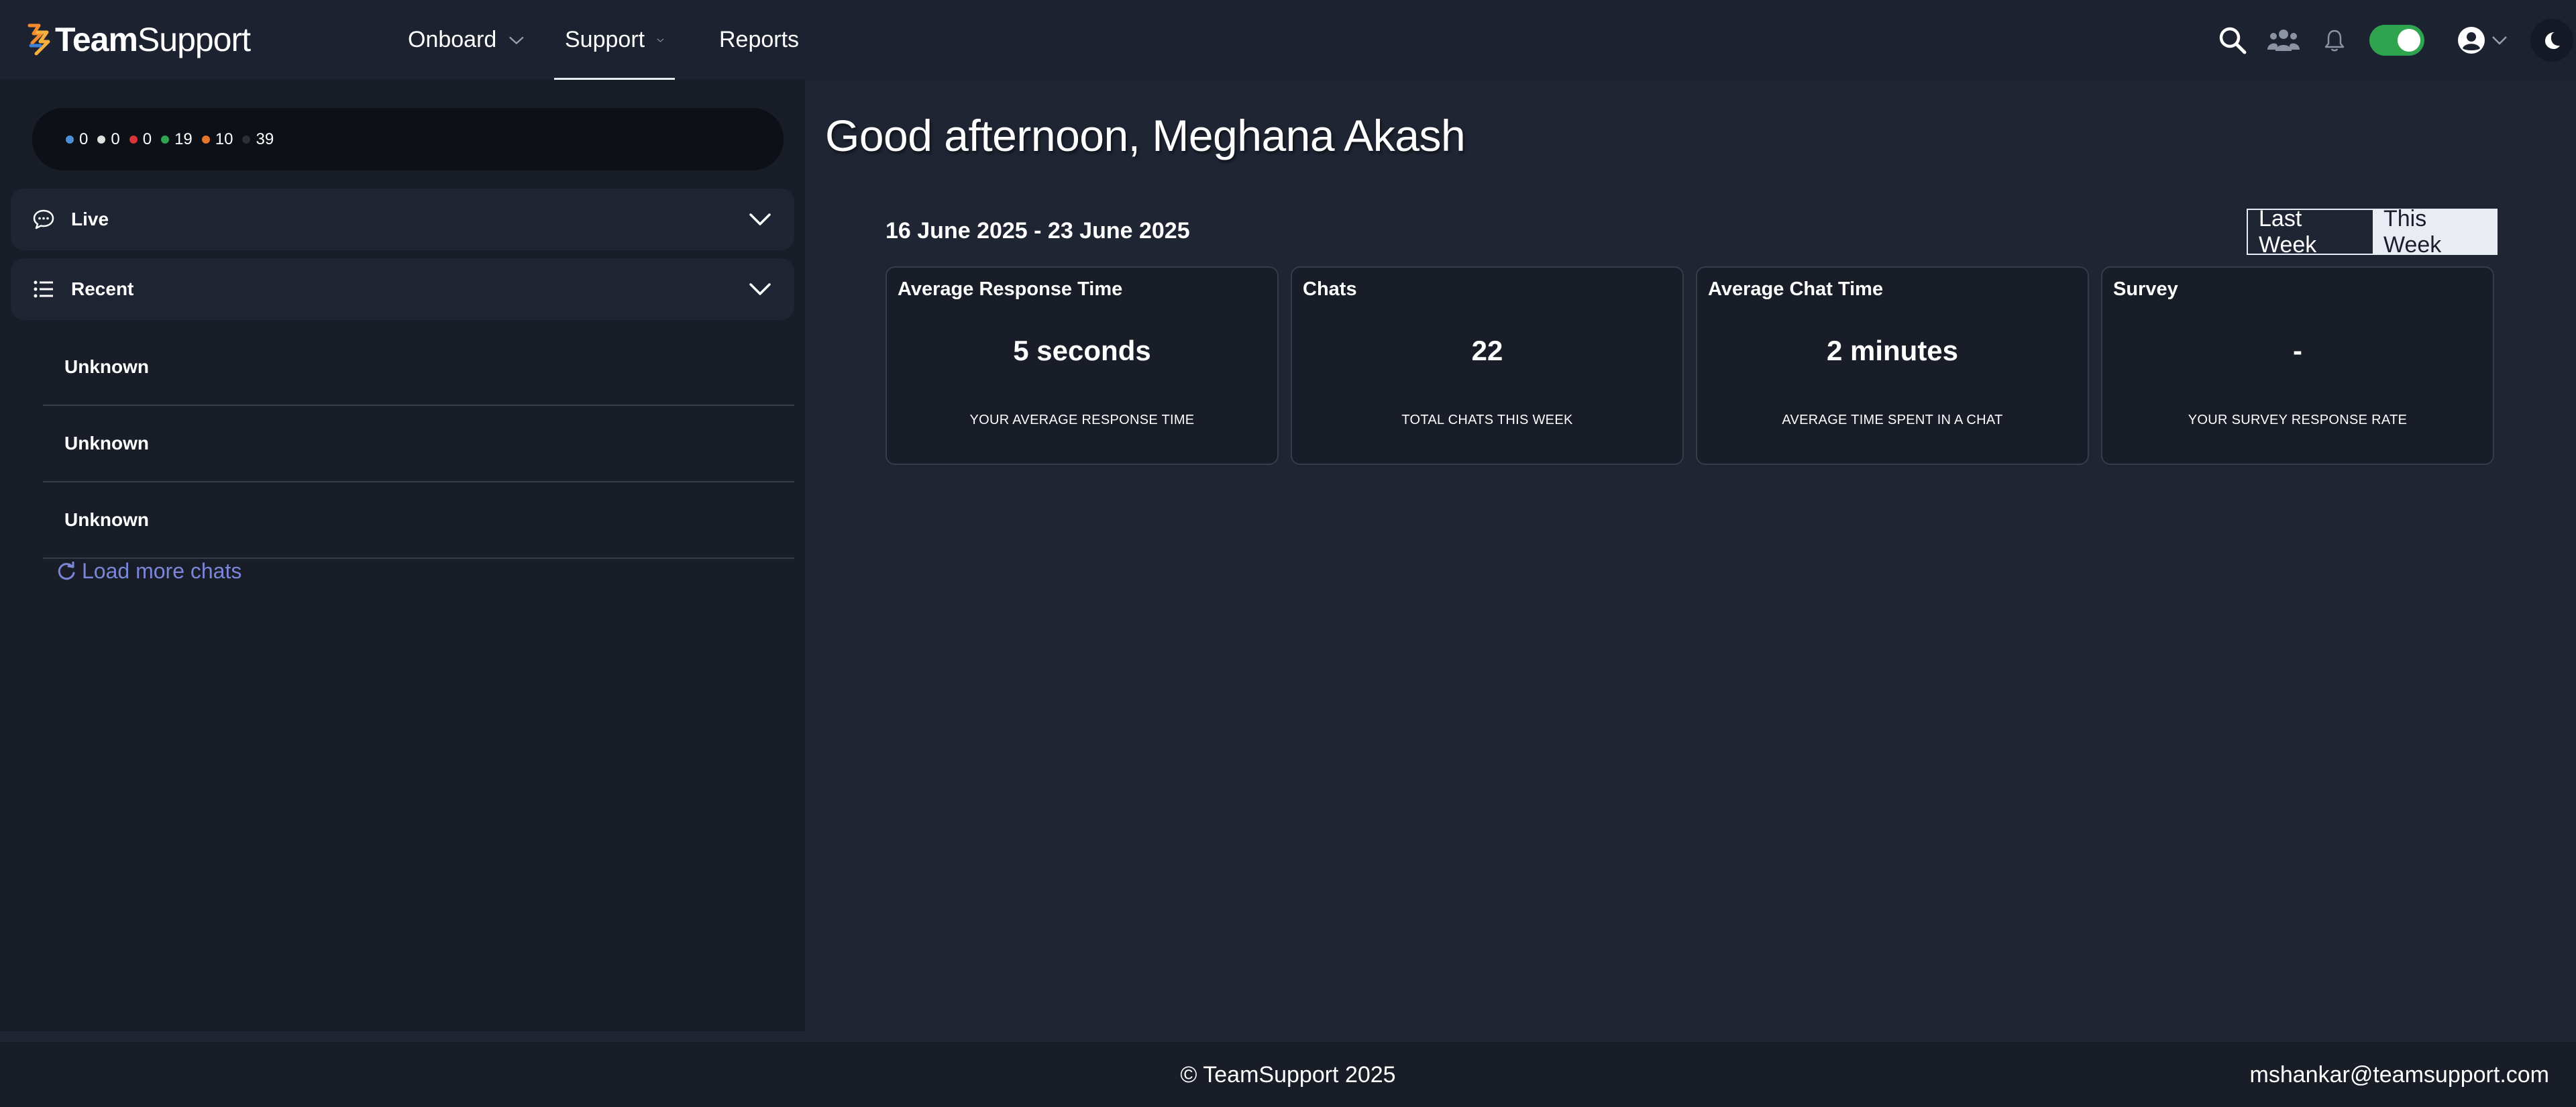  I want to click on user-circle-icon, so click(2471, 40).